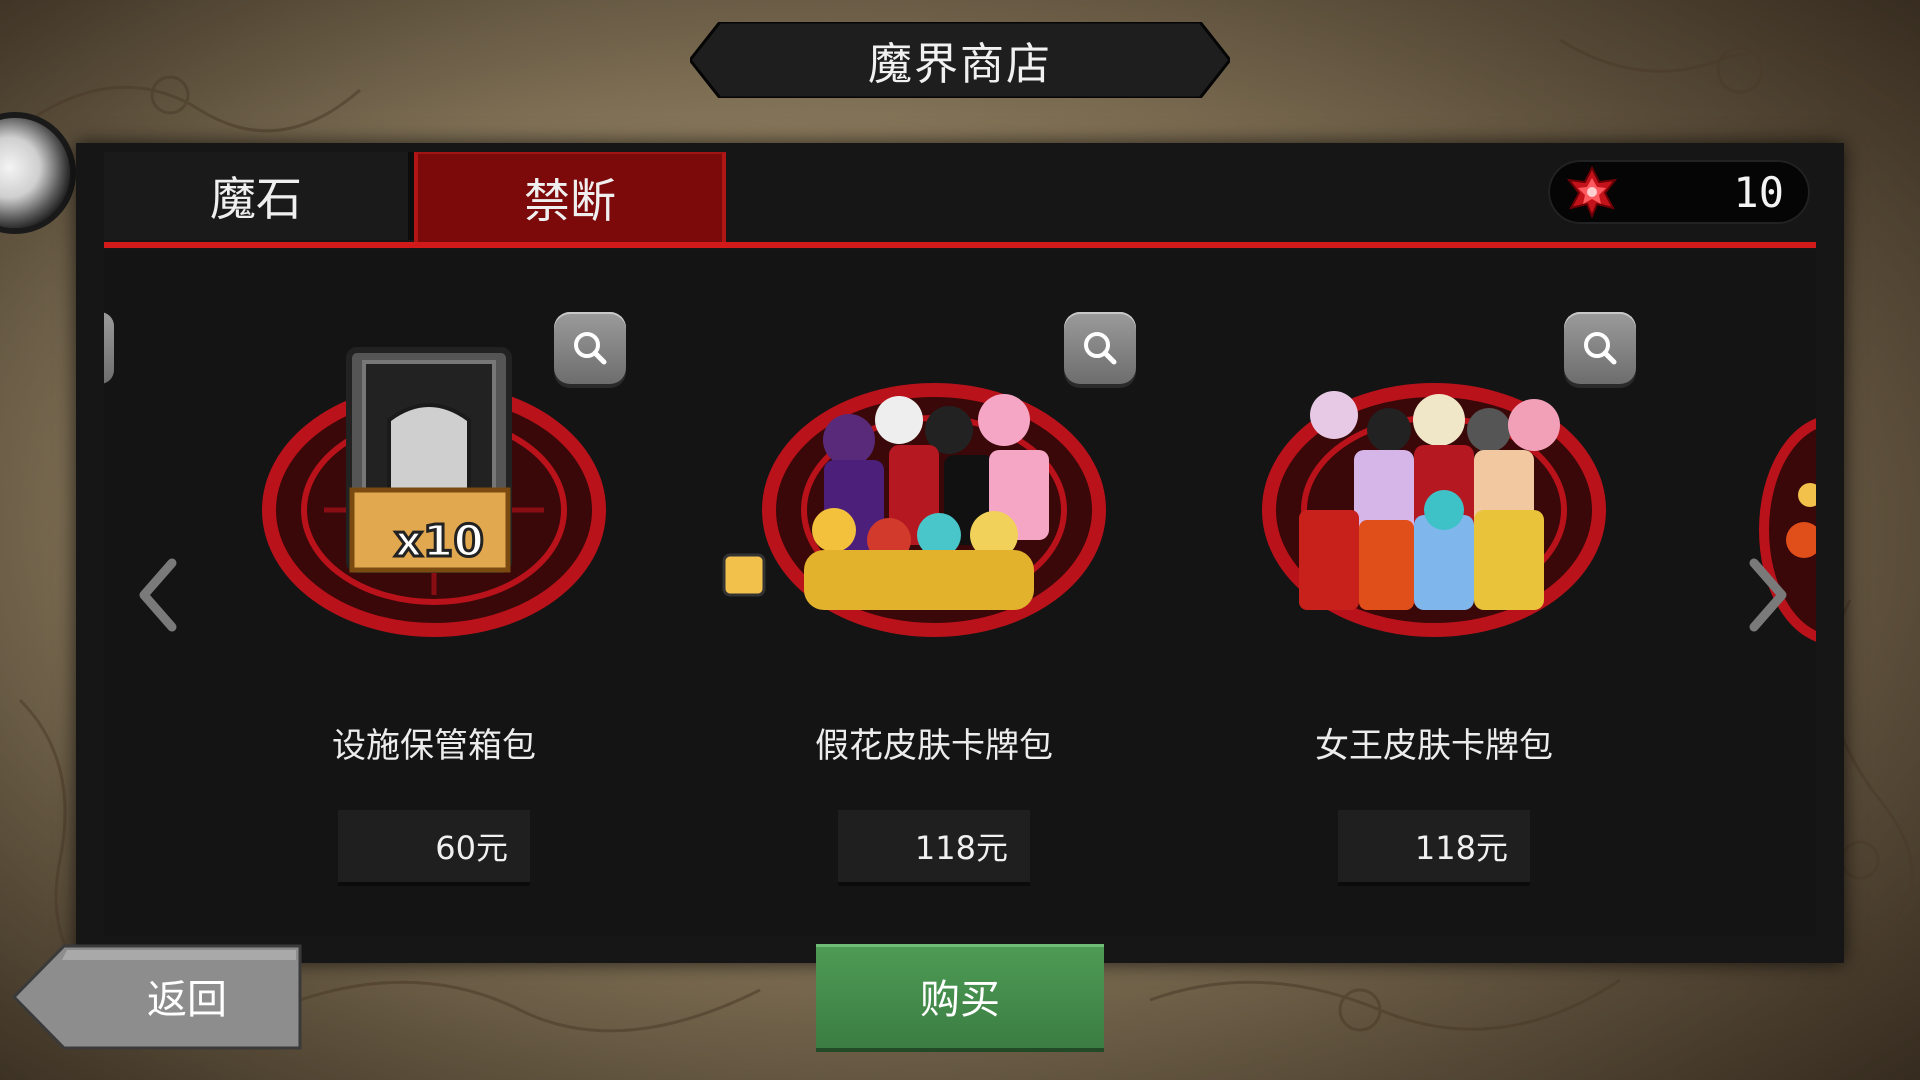 The width and height of the screenshot is (1920, 1080). What do you see at coordinates (1767, 595) in the screenshot?
I see `chevron-right-icon` at bounding box center [1767, 595].